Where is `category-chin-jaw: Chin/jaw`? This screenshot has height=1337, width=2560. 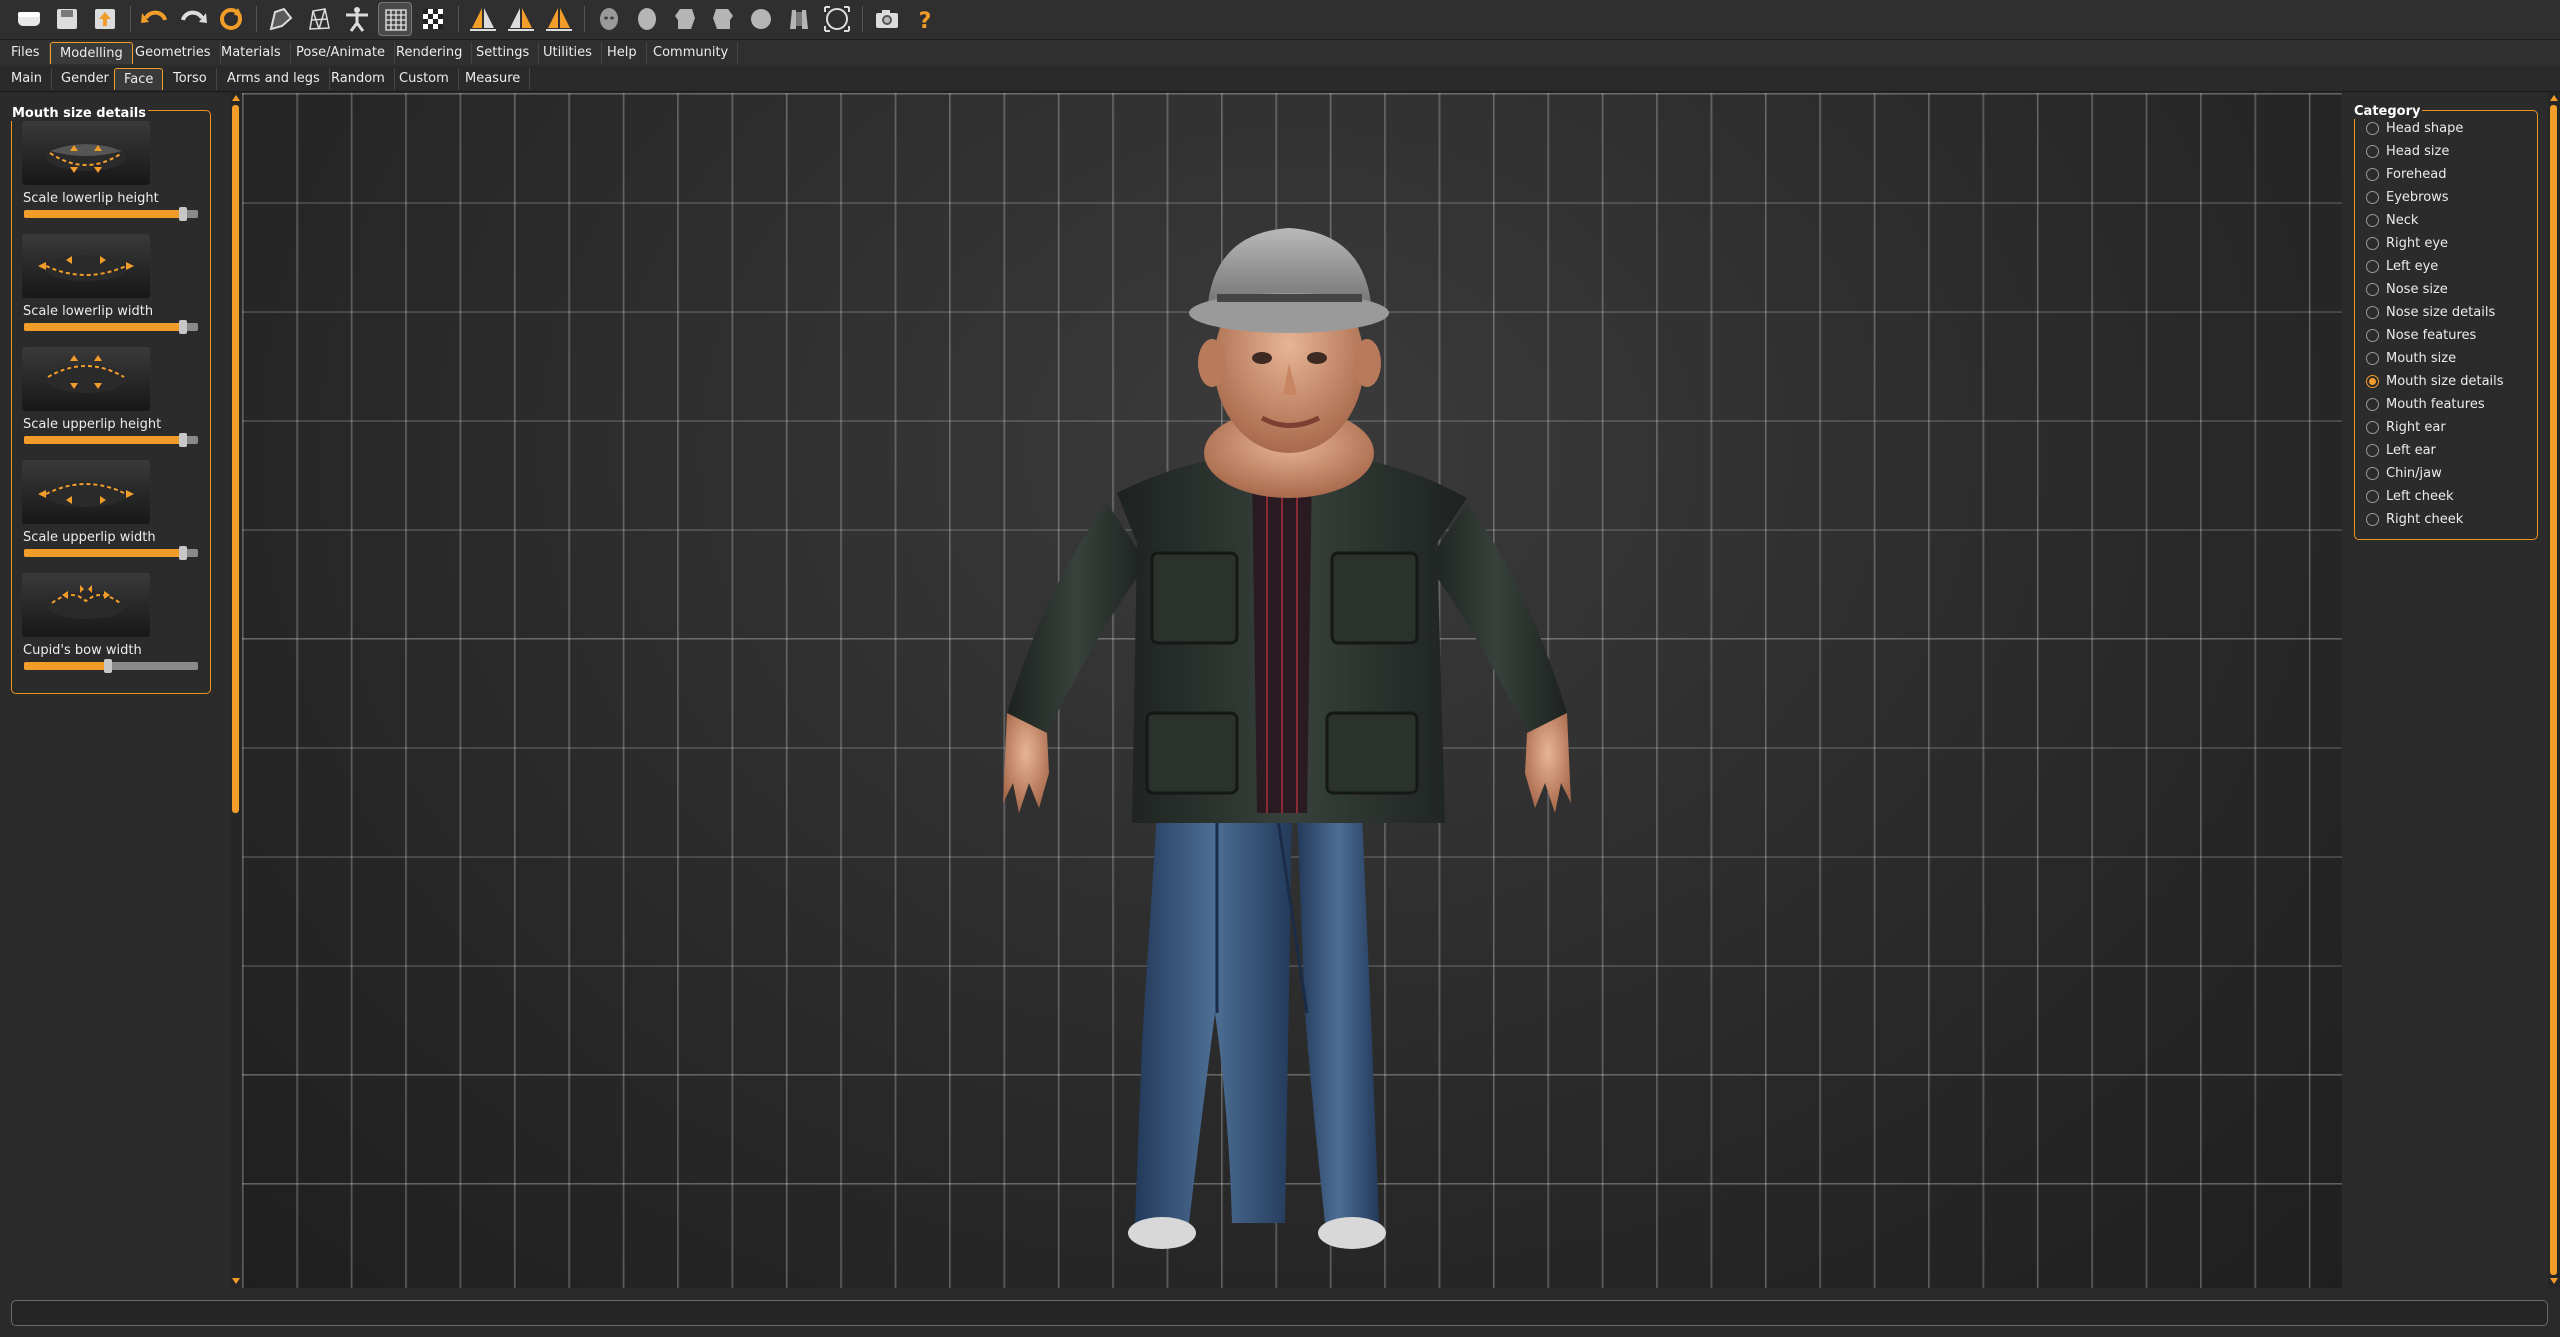
category-chin-jaw: Chin/jaw is located at coordinates (2451, 473).